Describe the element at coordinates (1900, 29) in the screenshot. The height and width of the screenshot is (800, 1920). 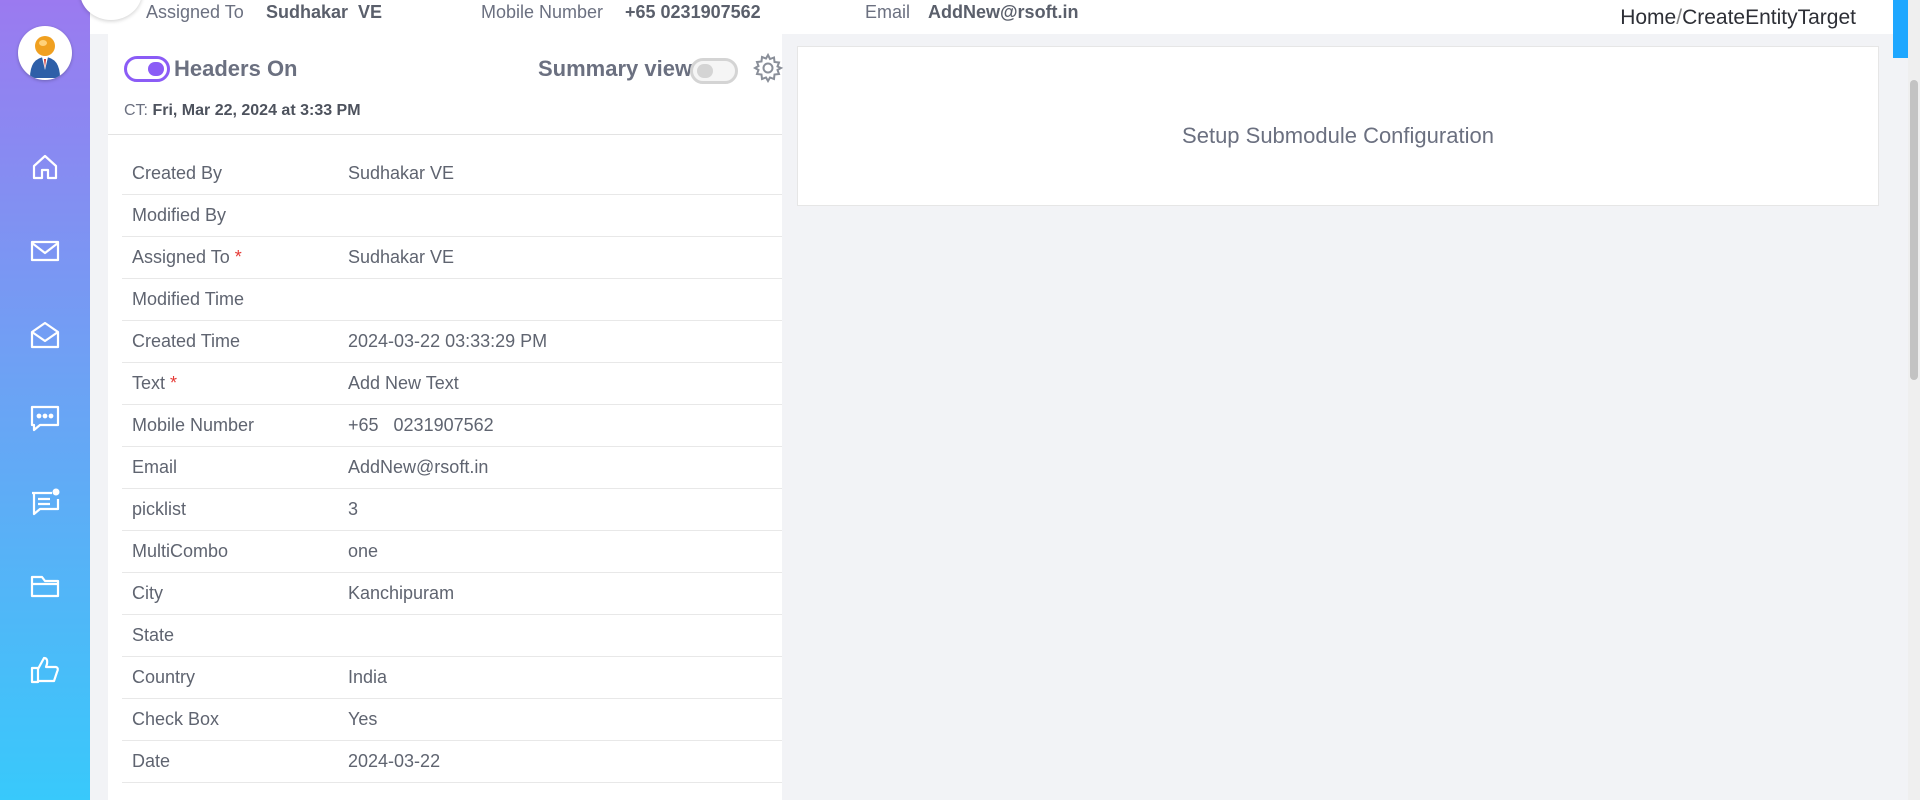
I see `accent-bar` at that location.